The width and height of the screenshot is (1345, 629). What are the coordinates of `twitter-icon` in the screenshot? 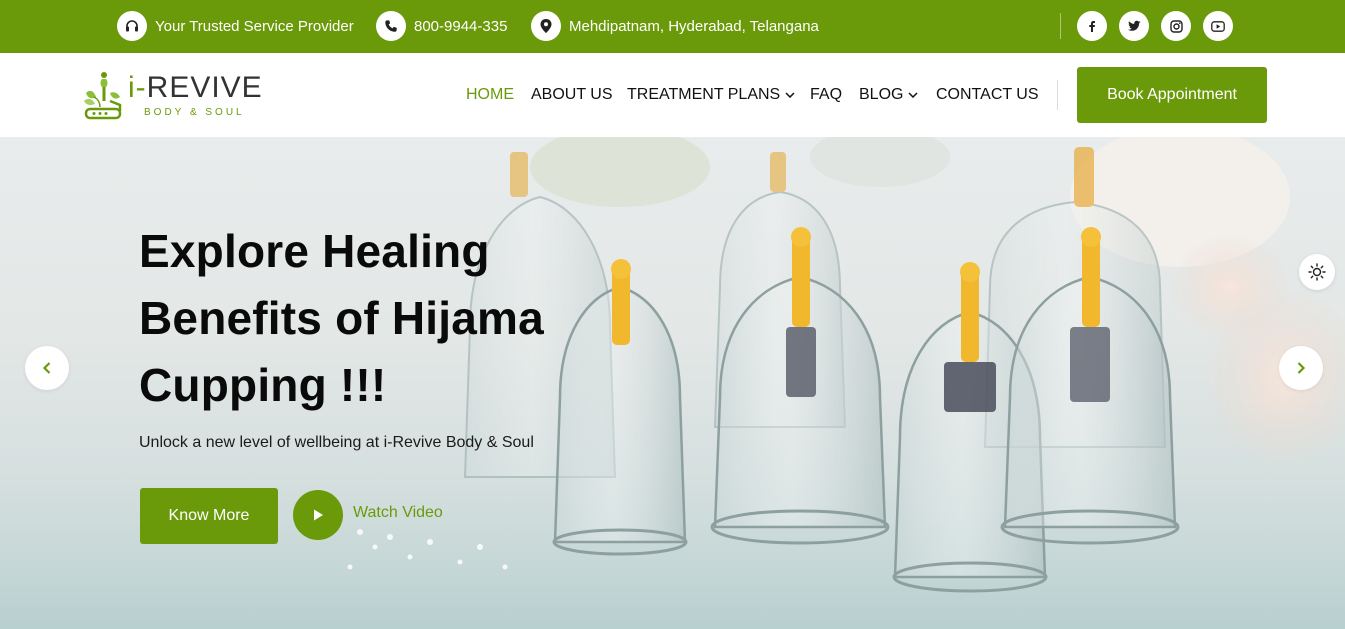 It's located at (1134, 26).